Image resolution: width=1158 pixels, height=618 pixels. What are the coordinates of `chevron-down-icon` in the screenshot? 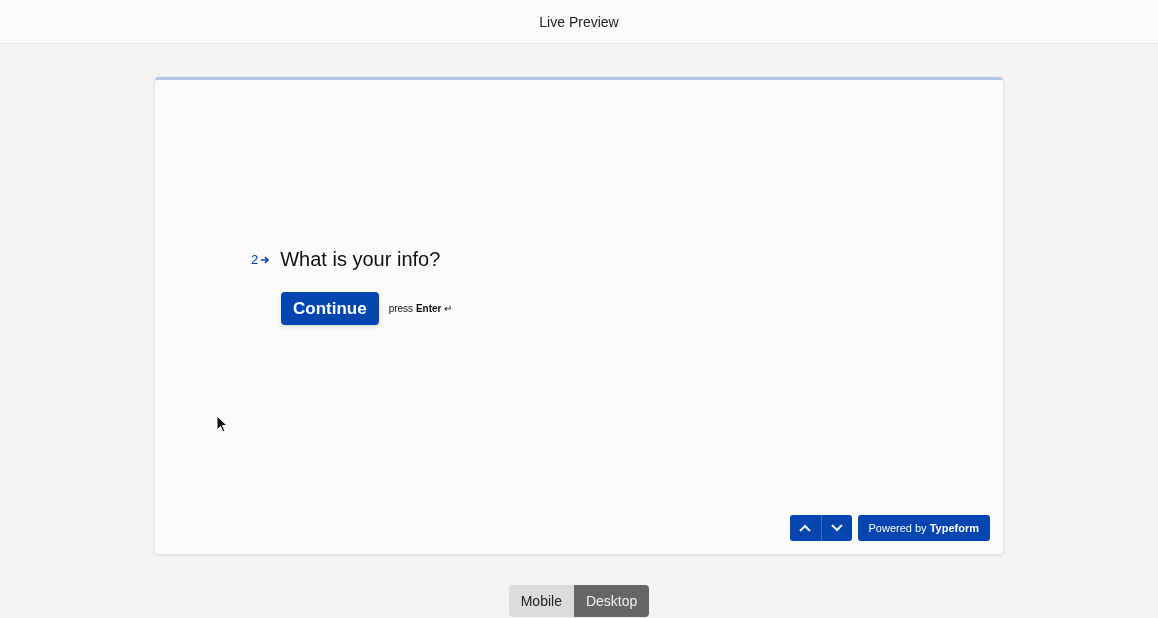 It's located at (836, 528).